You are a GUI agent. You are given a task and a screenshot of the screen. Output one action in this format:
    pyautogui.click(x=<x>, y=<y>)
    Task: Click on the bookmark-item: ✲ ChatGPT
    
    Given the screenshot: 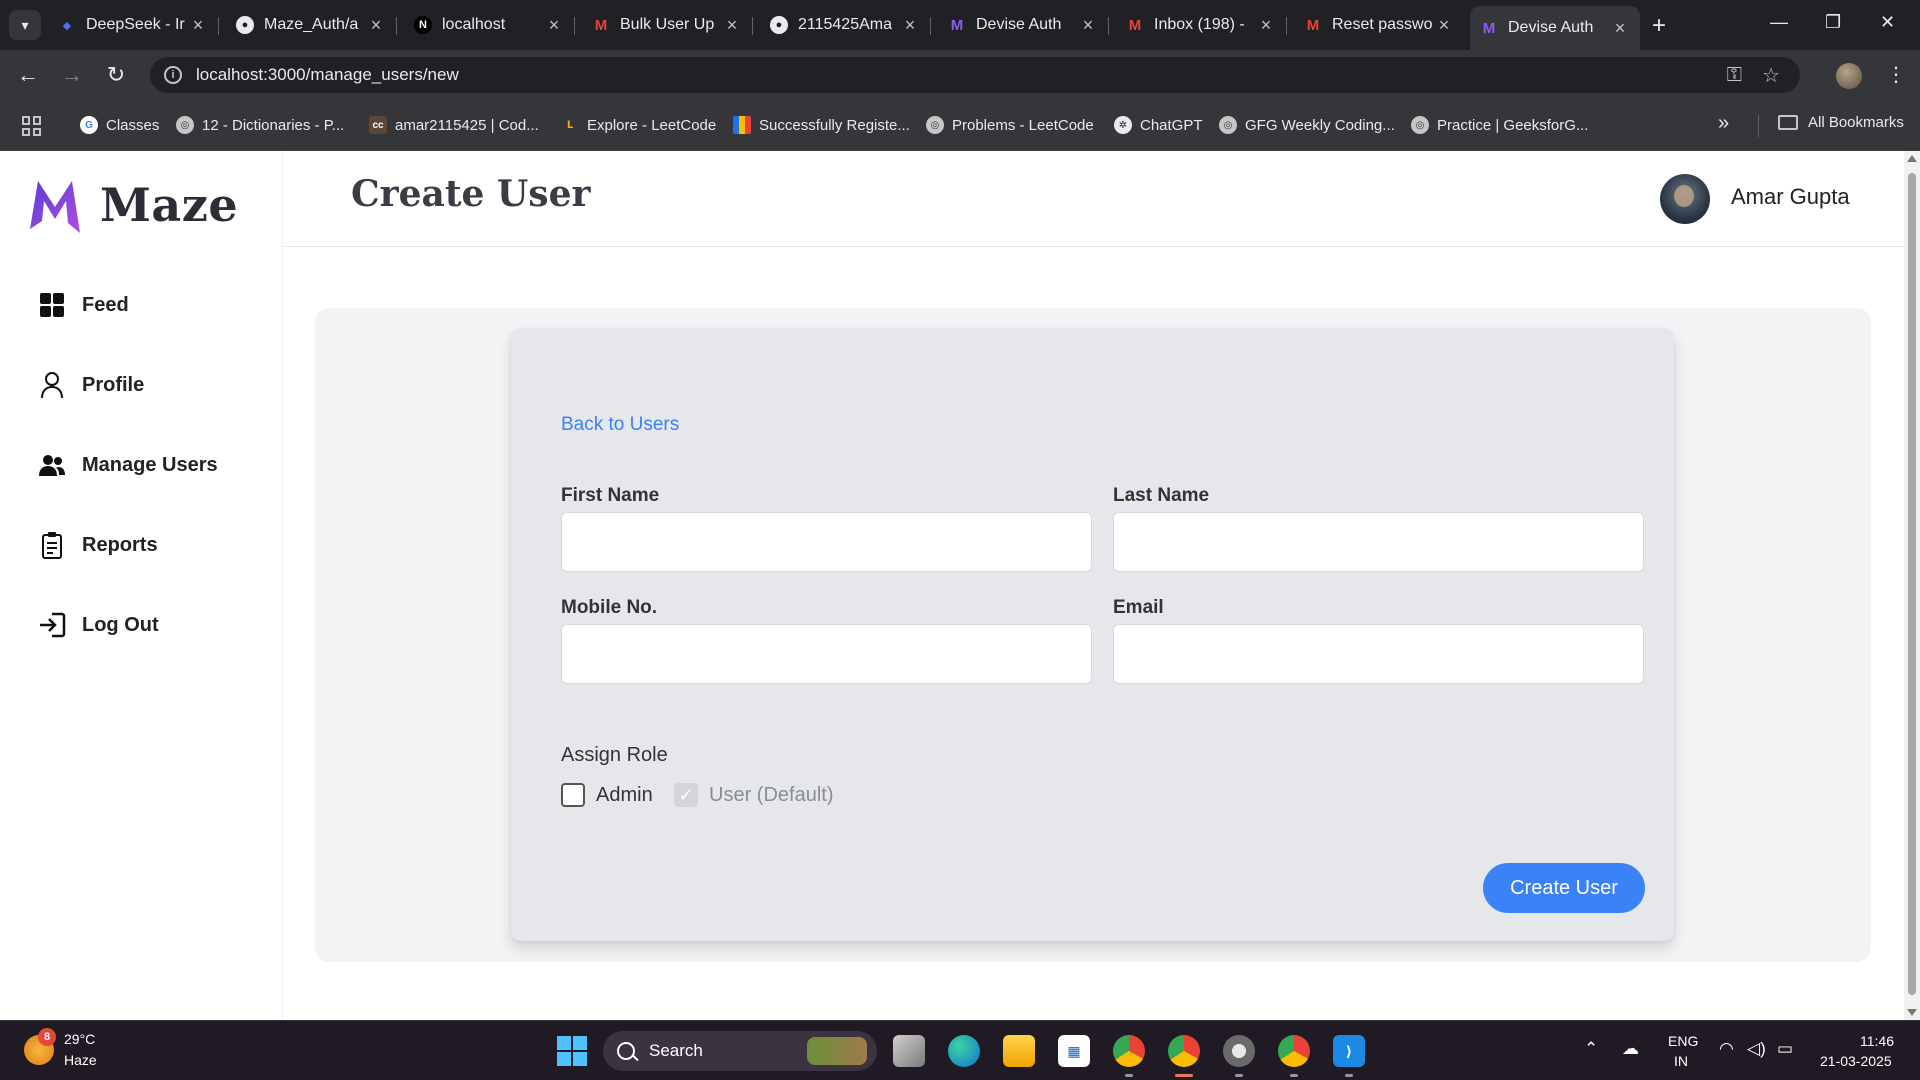 What is the action you would take?
    pyautogui.click(x=1158, y=125)
    